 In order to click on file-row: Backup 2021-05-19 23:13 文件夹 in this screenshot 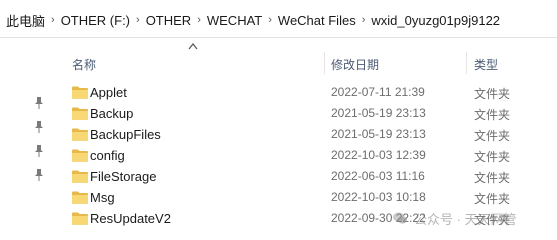, I will do `click(308, 113)`.